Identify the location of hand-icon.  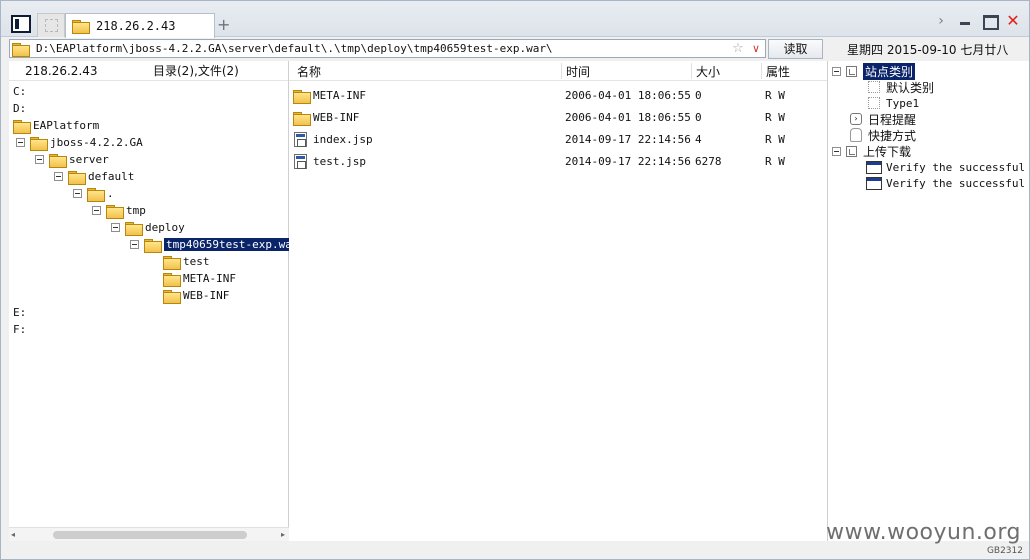
(856, 135).